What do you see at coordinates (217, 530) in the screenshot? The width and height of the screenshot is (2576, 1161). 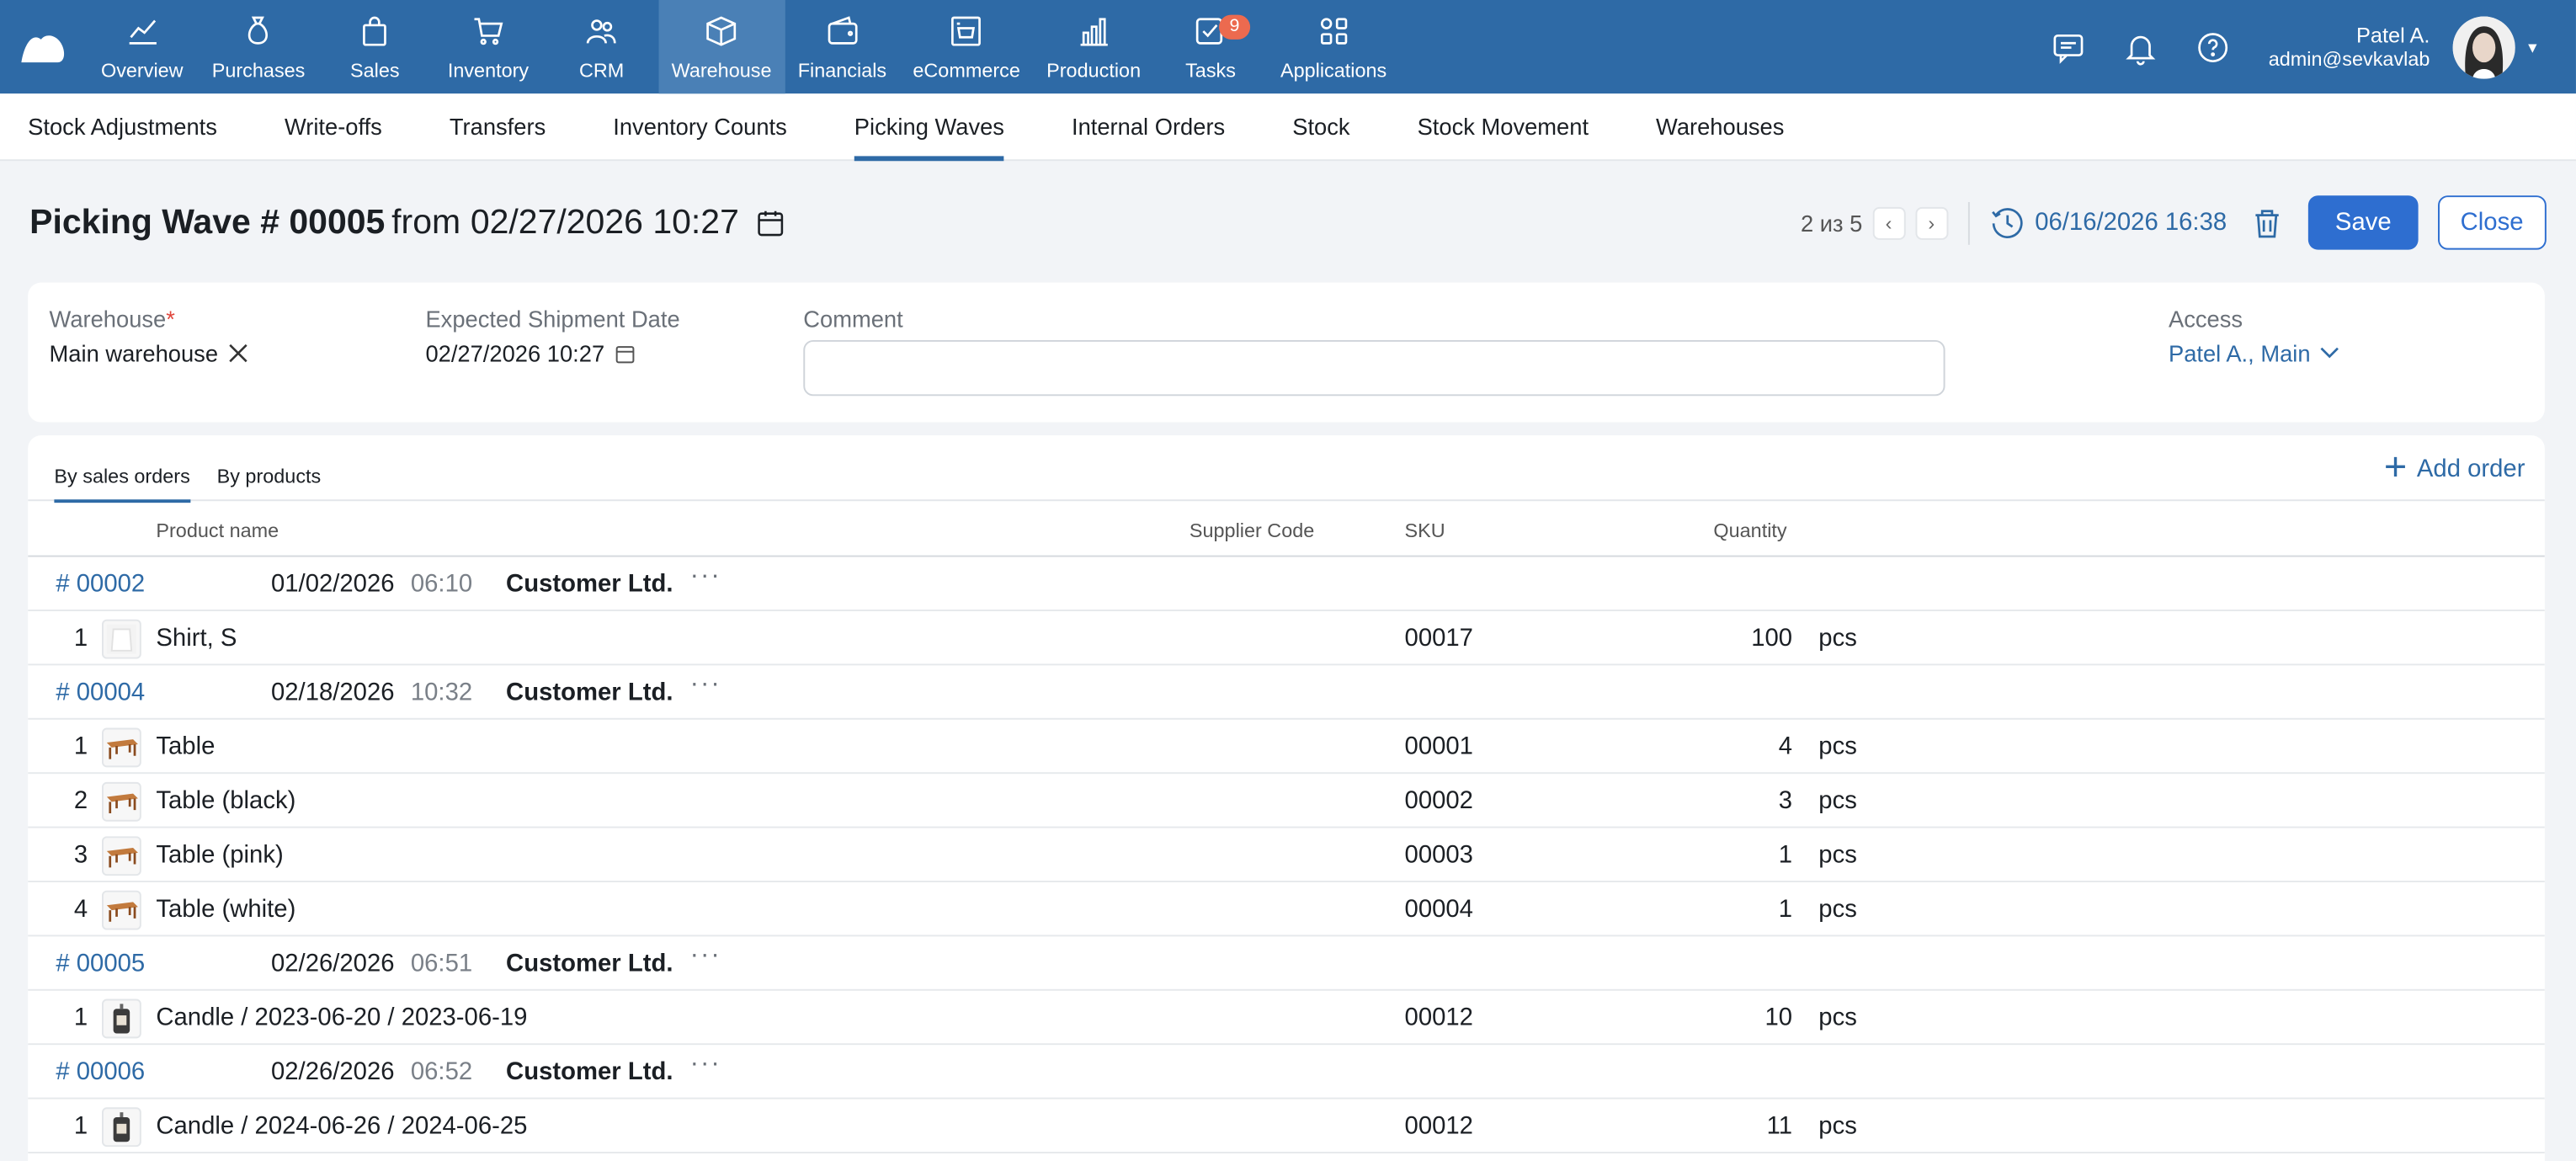 I see `col-product-name: Product name` at bounding box center [217, 530].